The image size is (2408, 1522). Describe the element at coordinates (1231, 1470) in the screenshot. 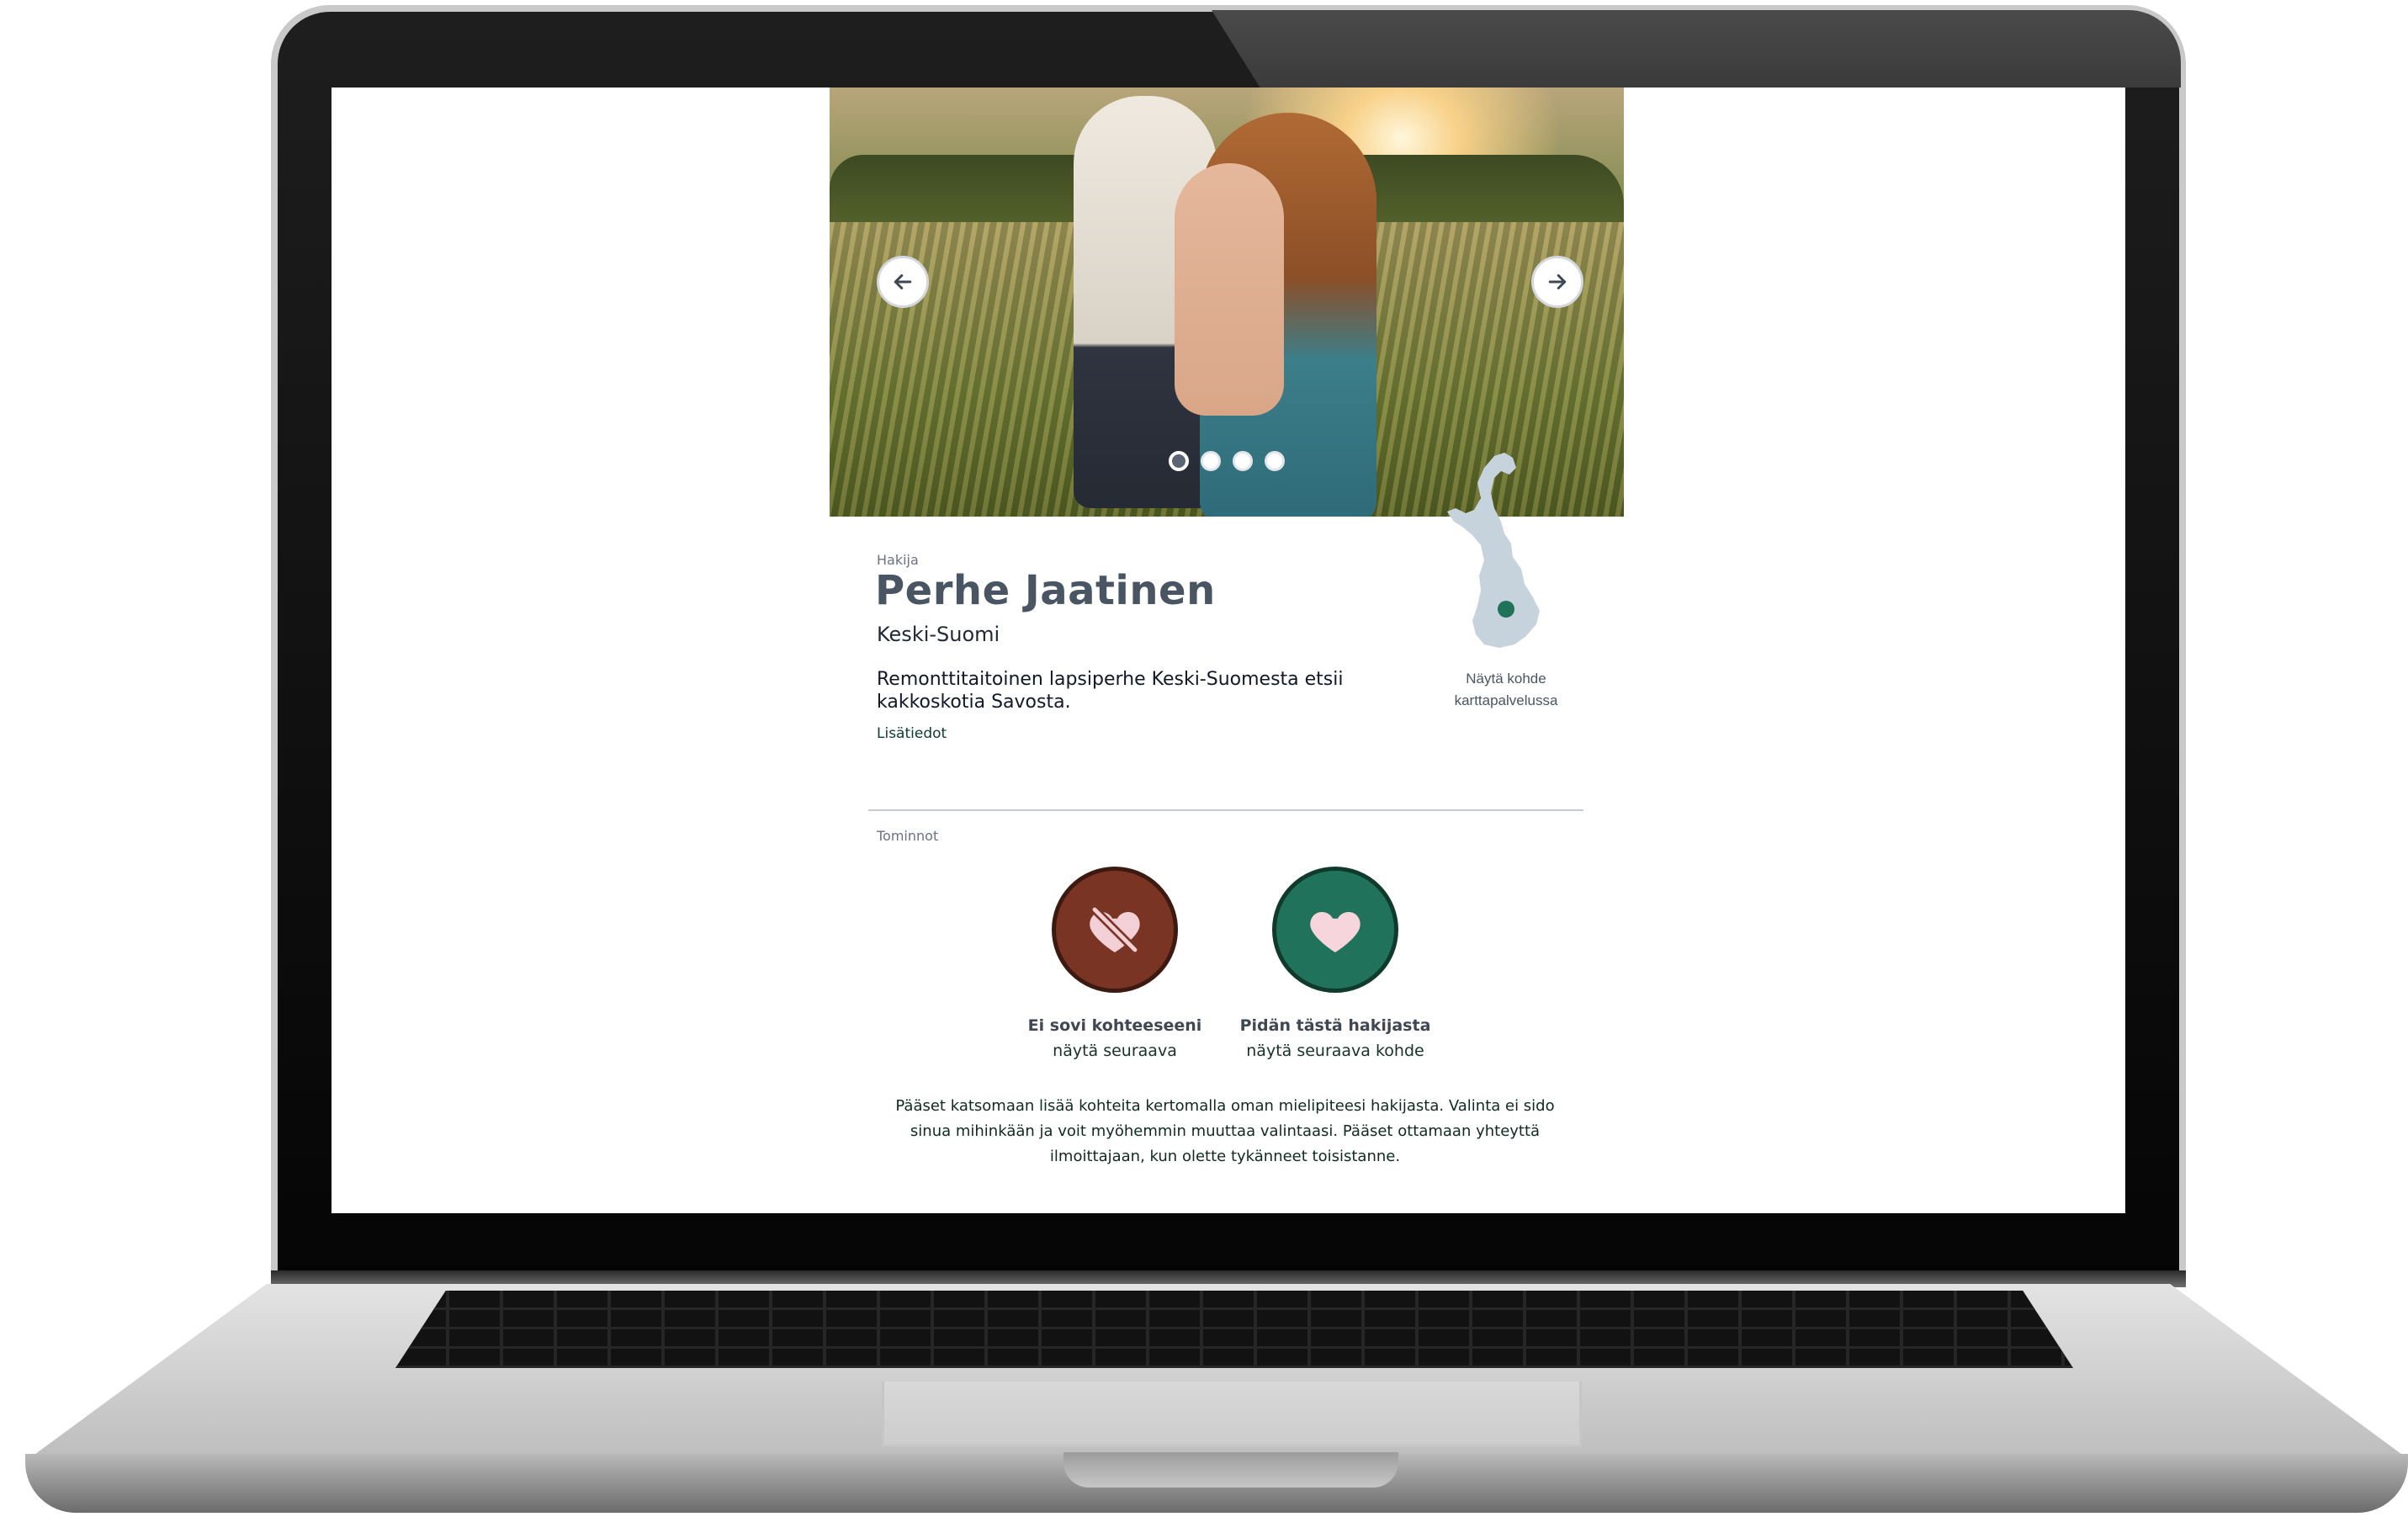

I see `laptop-notch` at that location.